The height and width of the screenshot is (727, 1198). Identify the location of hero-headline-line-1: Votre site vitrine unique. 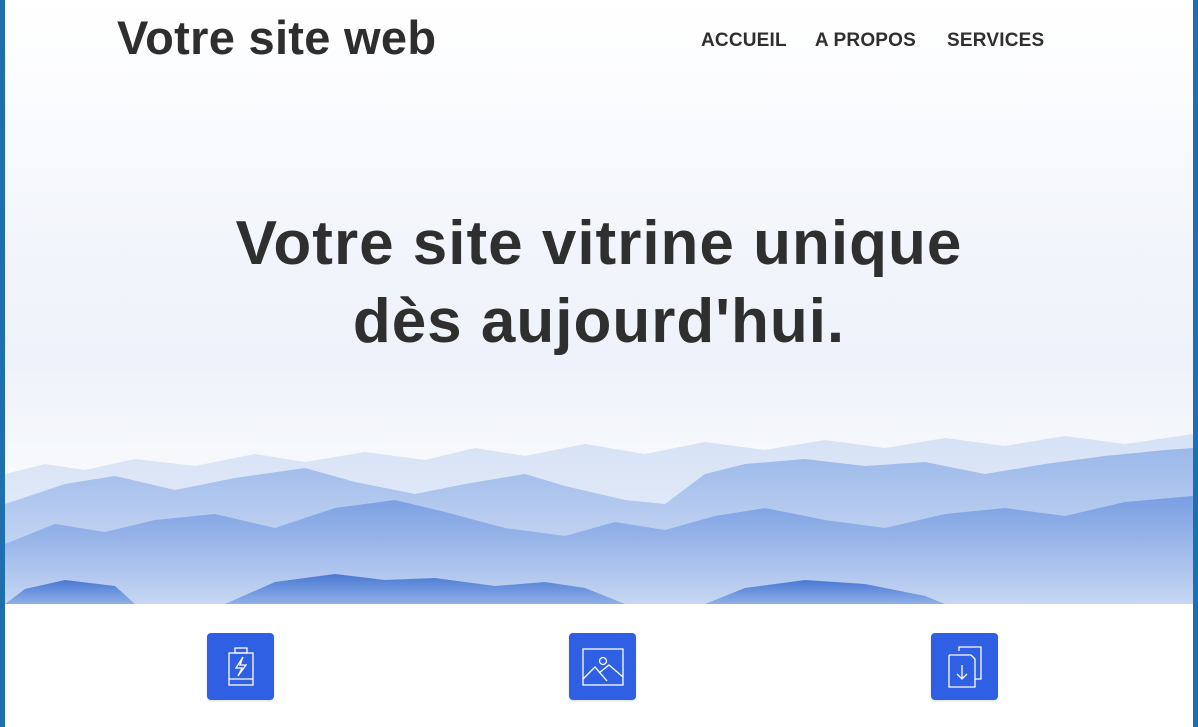
(599, 243).